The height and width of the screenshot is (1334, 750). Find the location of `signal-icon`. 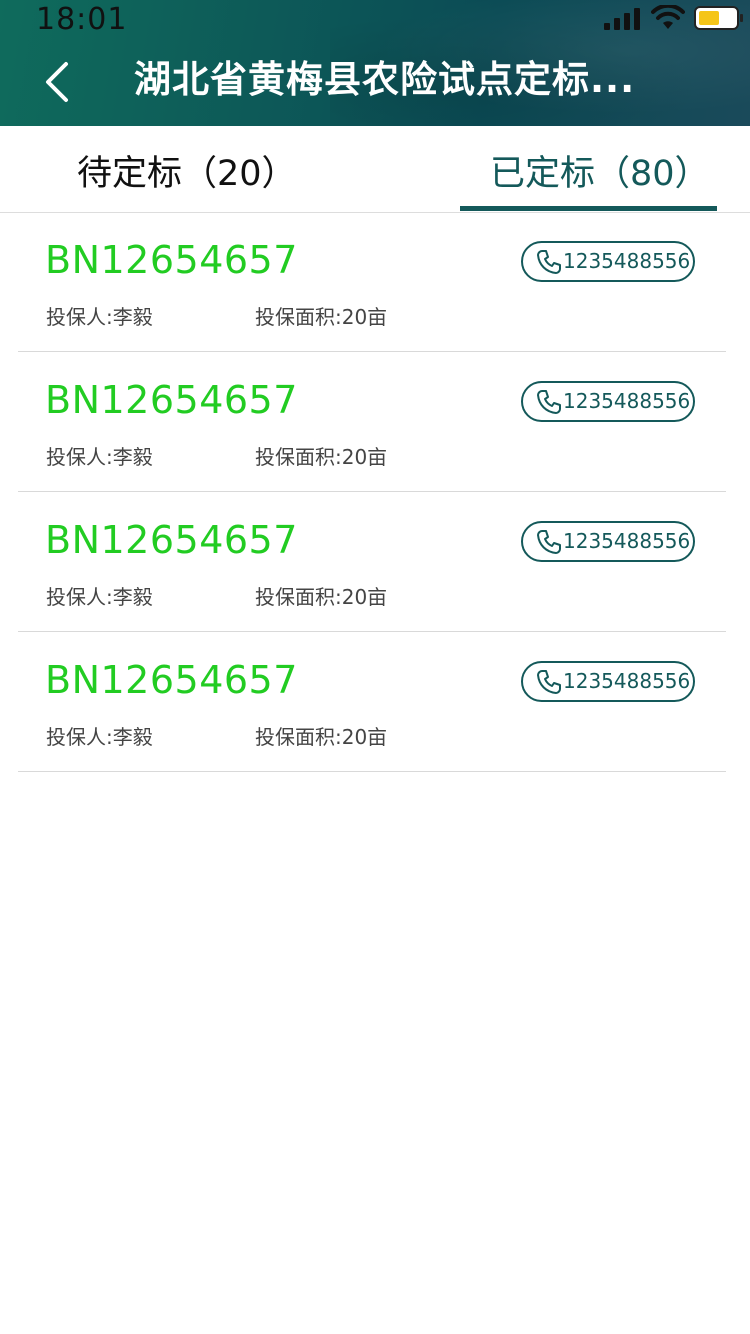

signal-icon is located at coordinates (622, 19).